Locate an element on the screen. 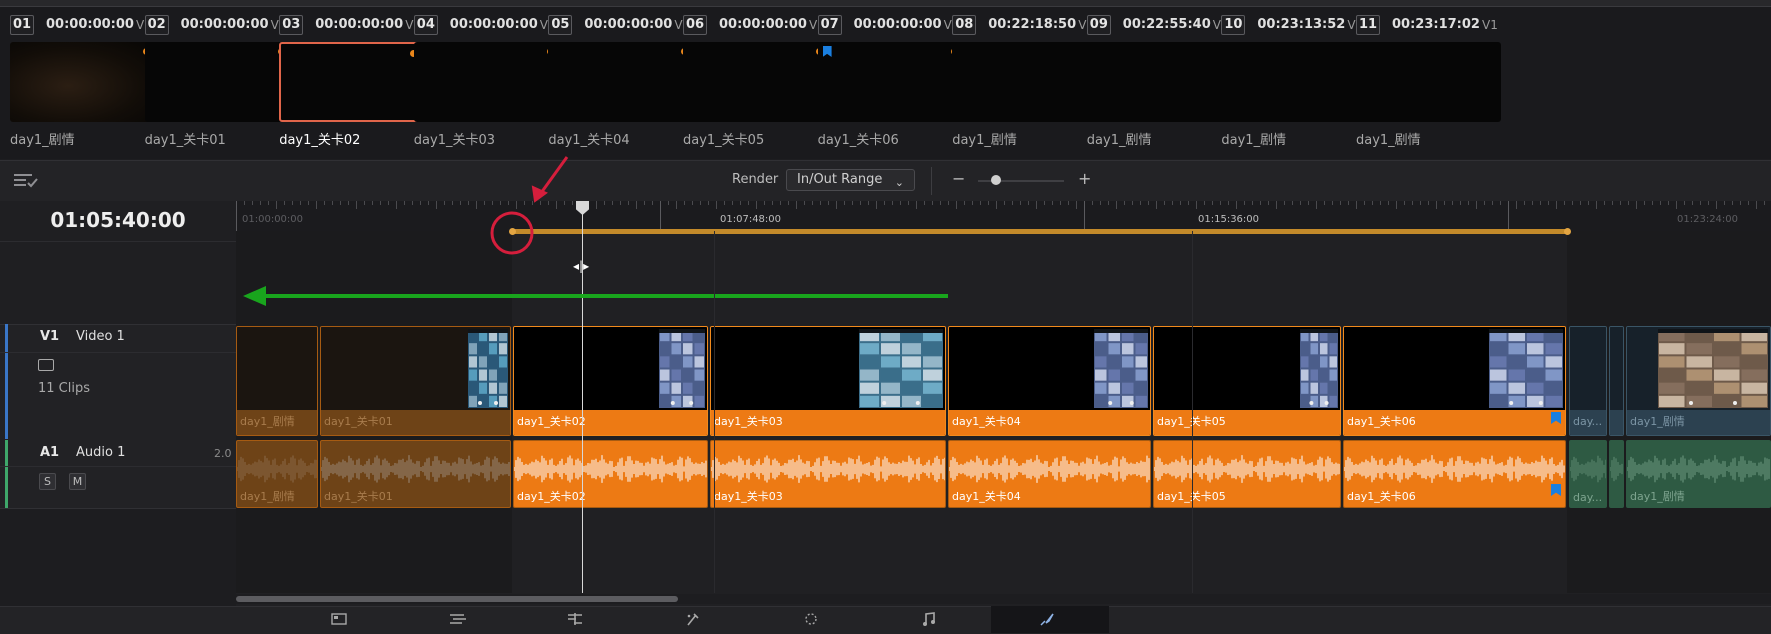 The height and width of the screenshot is (634, 1771). in-point-handle is located at coordinates (512, 231).